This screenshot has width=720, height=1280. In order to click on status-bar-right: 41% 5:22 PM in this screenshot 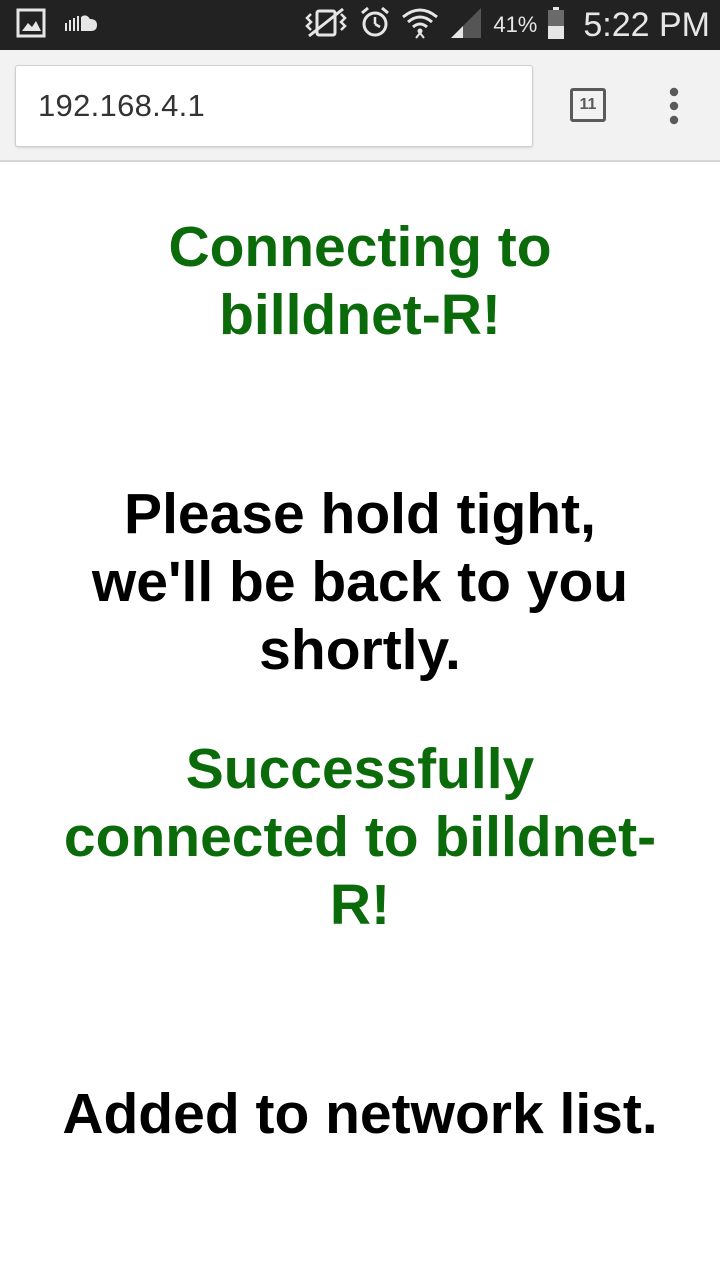, I will do `click(506, 25)`.